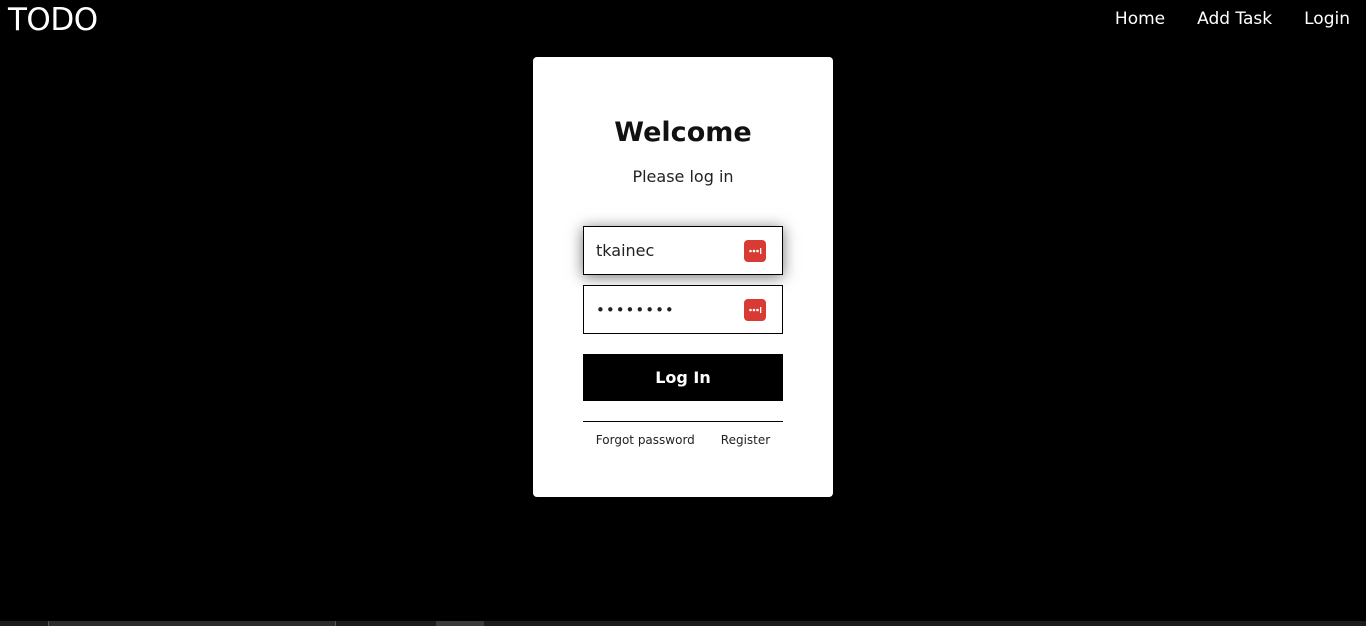  I want to click on os-taskbar-edge, so click(683, 623).